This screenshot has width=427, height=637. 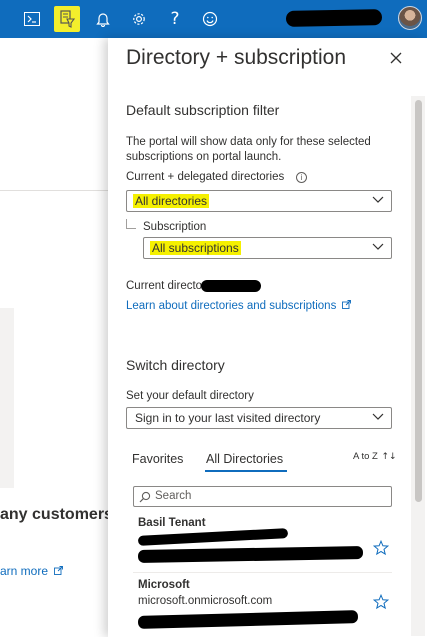 What do you see at coordinates (213, 537) in the screenshot?
I see `redacted-directory-domain` at bounding box center [213, 537].